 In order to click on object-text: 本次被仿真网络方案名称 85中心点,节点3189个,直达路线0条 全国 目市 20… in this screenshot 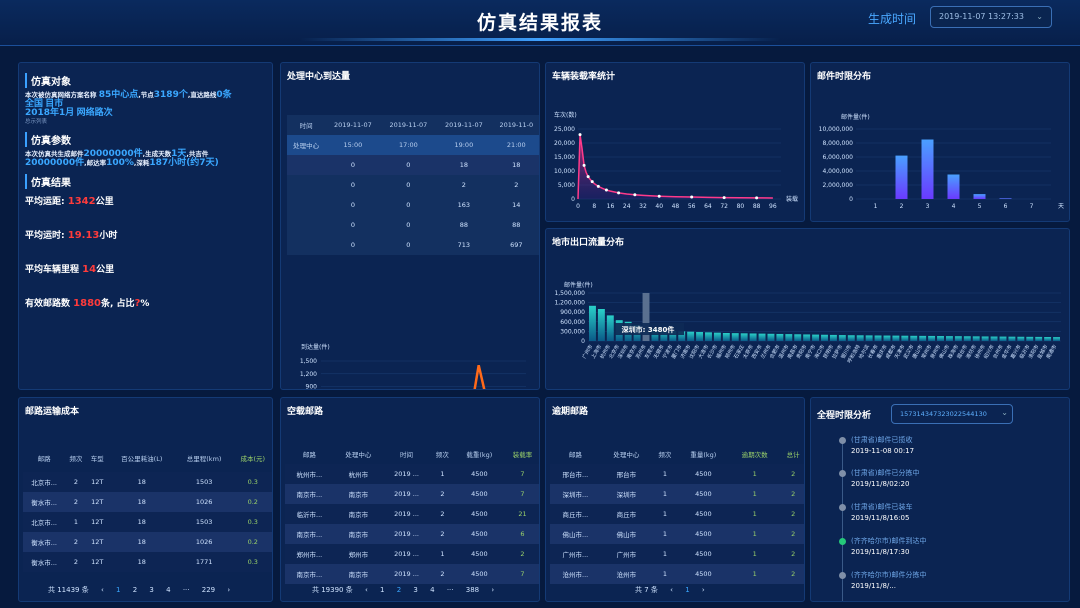, I will do `click(128, 104)`.